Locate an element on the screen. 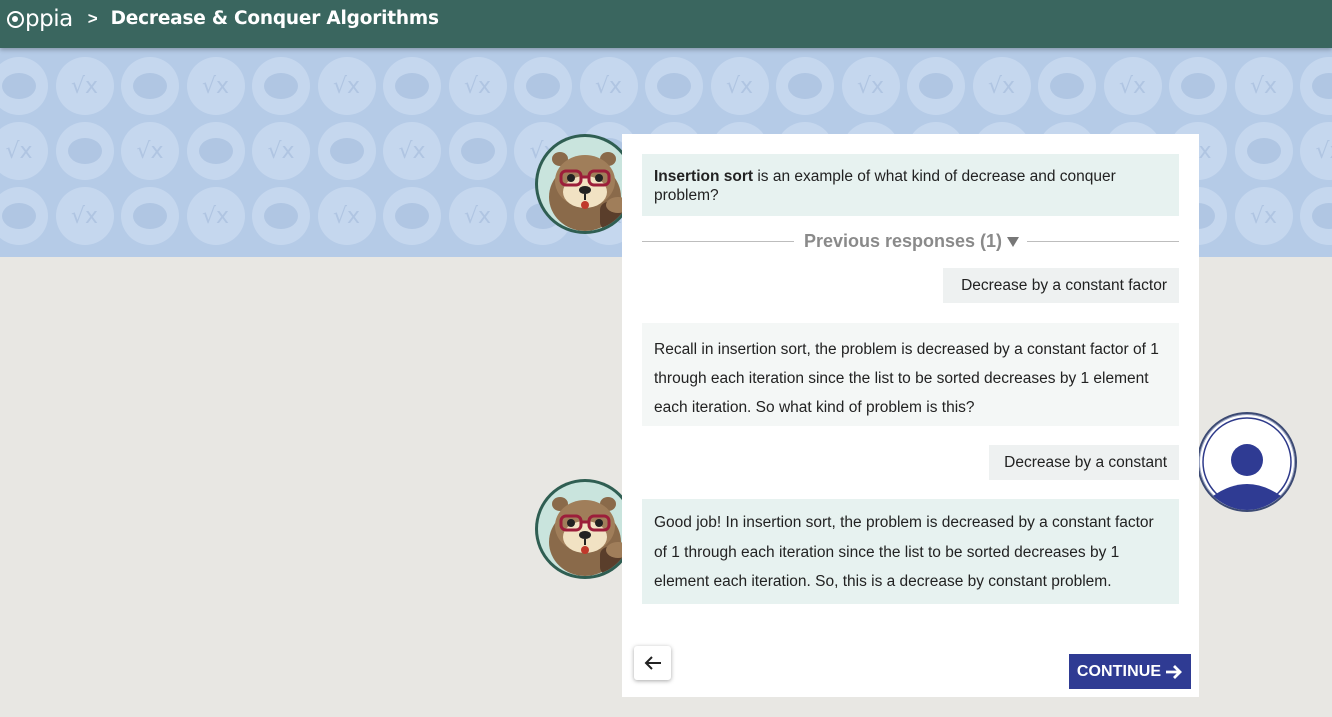 The image size is (1332, 717). learner-avatar-icon is located at coordinates (1247, 463).